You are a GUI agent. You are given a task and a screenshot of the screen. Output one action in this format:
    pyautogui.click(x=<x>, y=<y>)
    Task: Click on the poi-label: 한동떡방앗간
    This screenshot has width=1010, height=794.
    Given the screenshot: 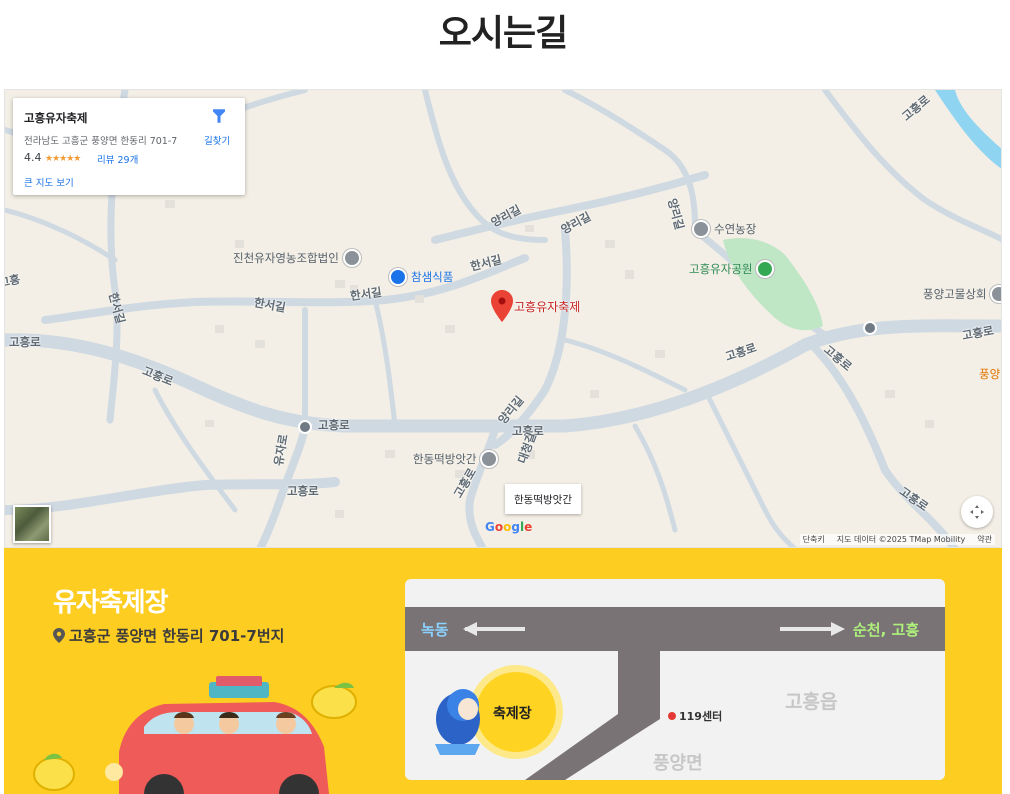 What is the action you would take?
    pyautogui.click(x=445, y=459)
    